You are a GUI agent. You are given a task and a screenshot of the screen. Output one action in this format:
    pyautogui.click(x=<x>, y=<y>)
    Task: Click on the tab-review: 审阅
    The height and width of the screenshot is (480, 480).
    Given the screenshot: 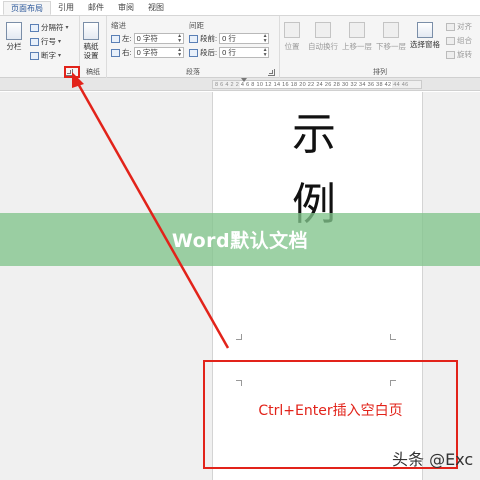 What is the action you would take?
    pyautogui.click(x=126, y=8)
    